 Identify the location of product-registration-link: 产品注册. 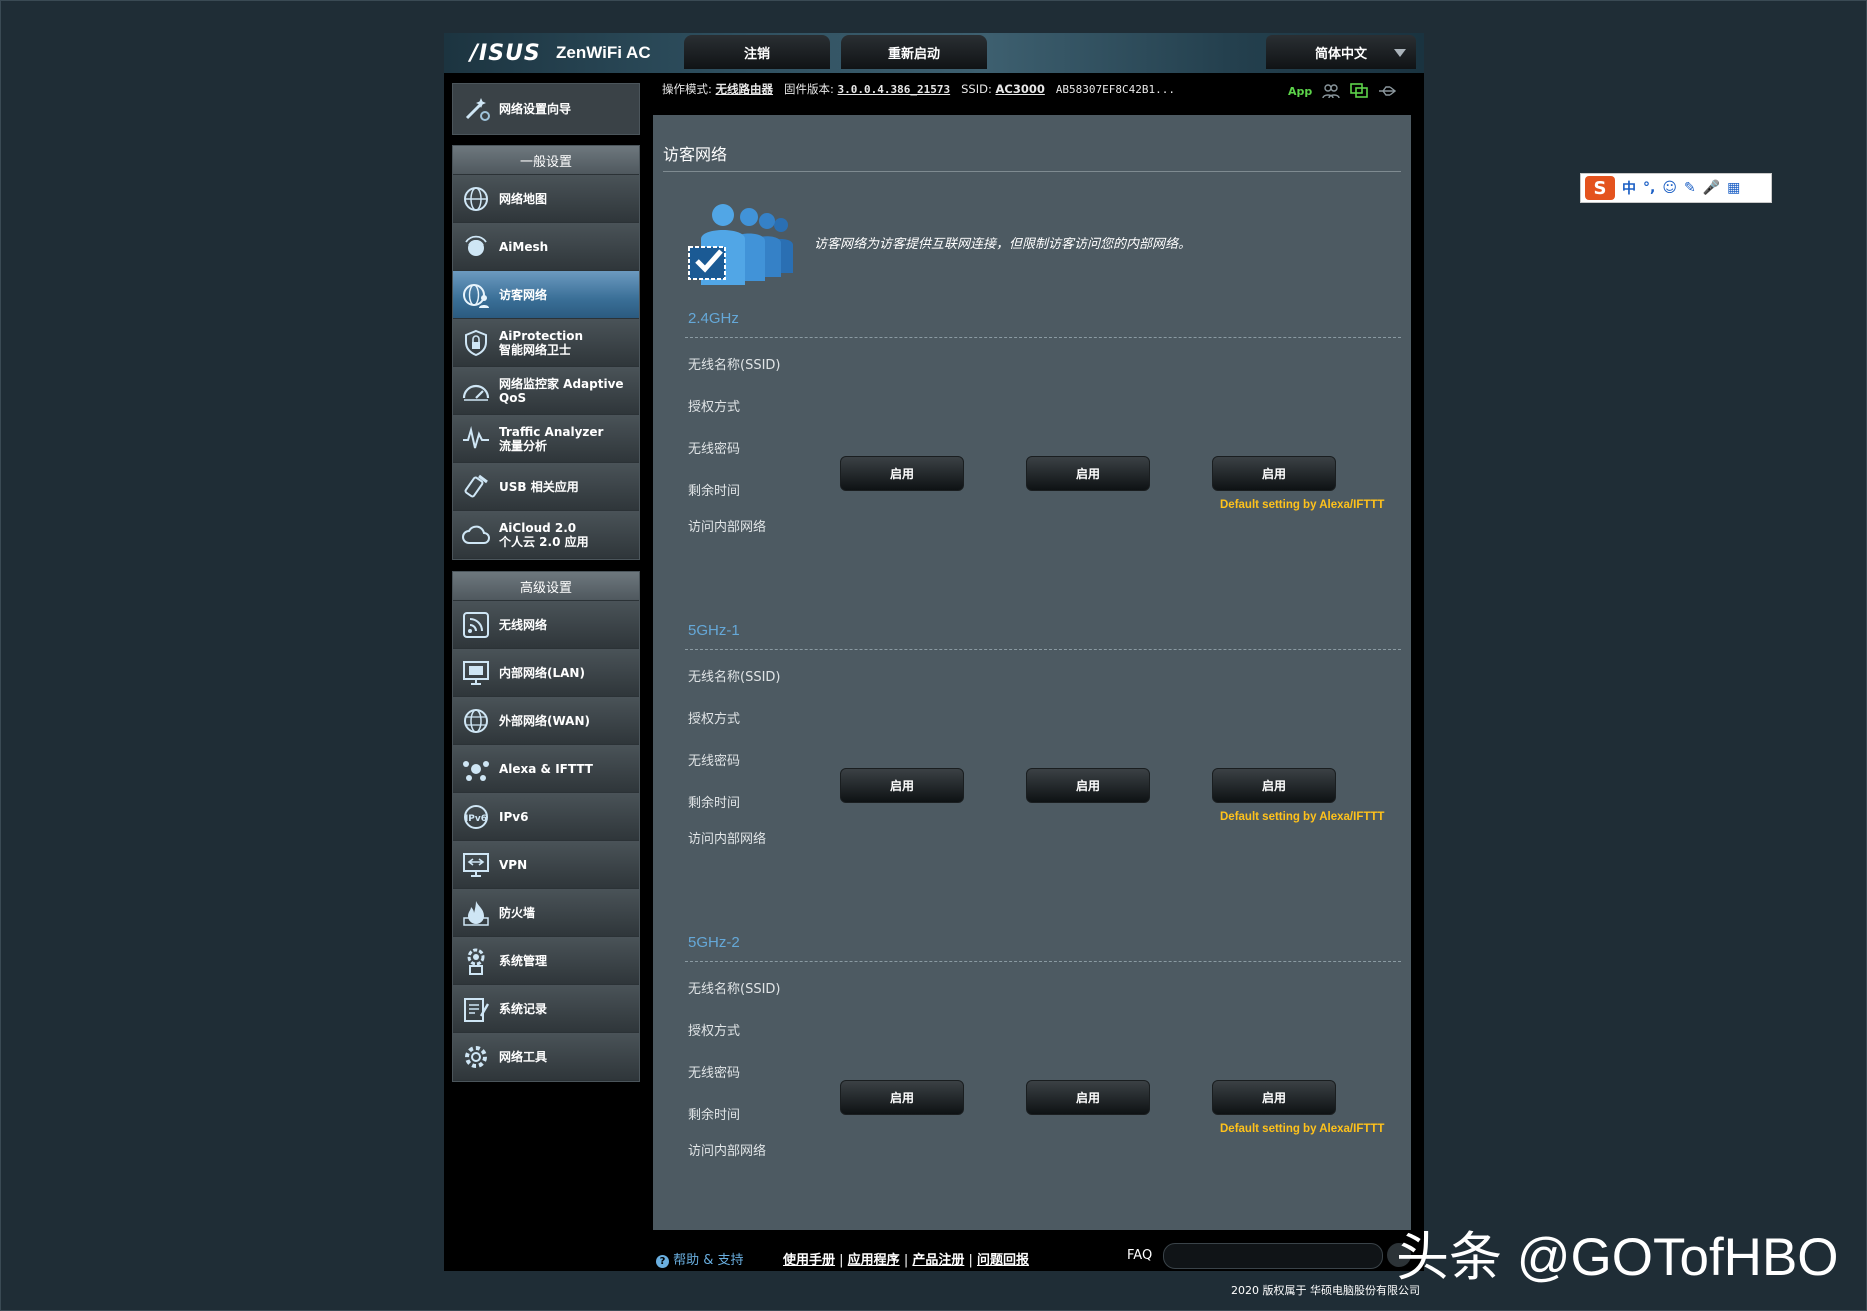
(938, 1260).